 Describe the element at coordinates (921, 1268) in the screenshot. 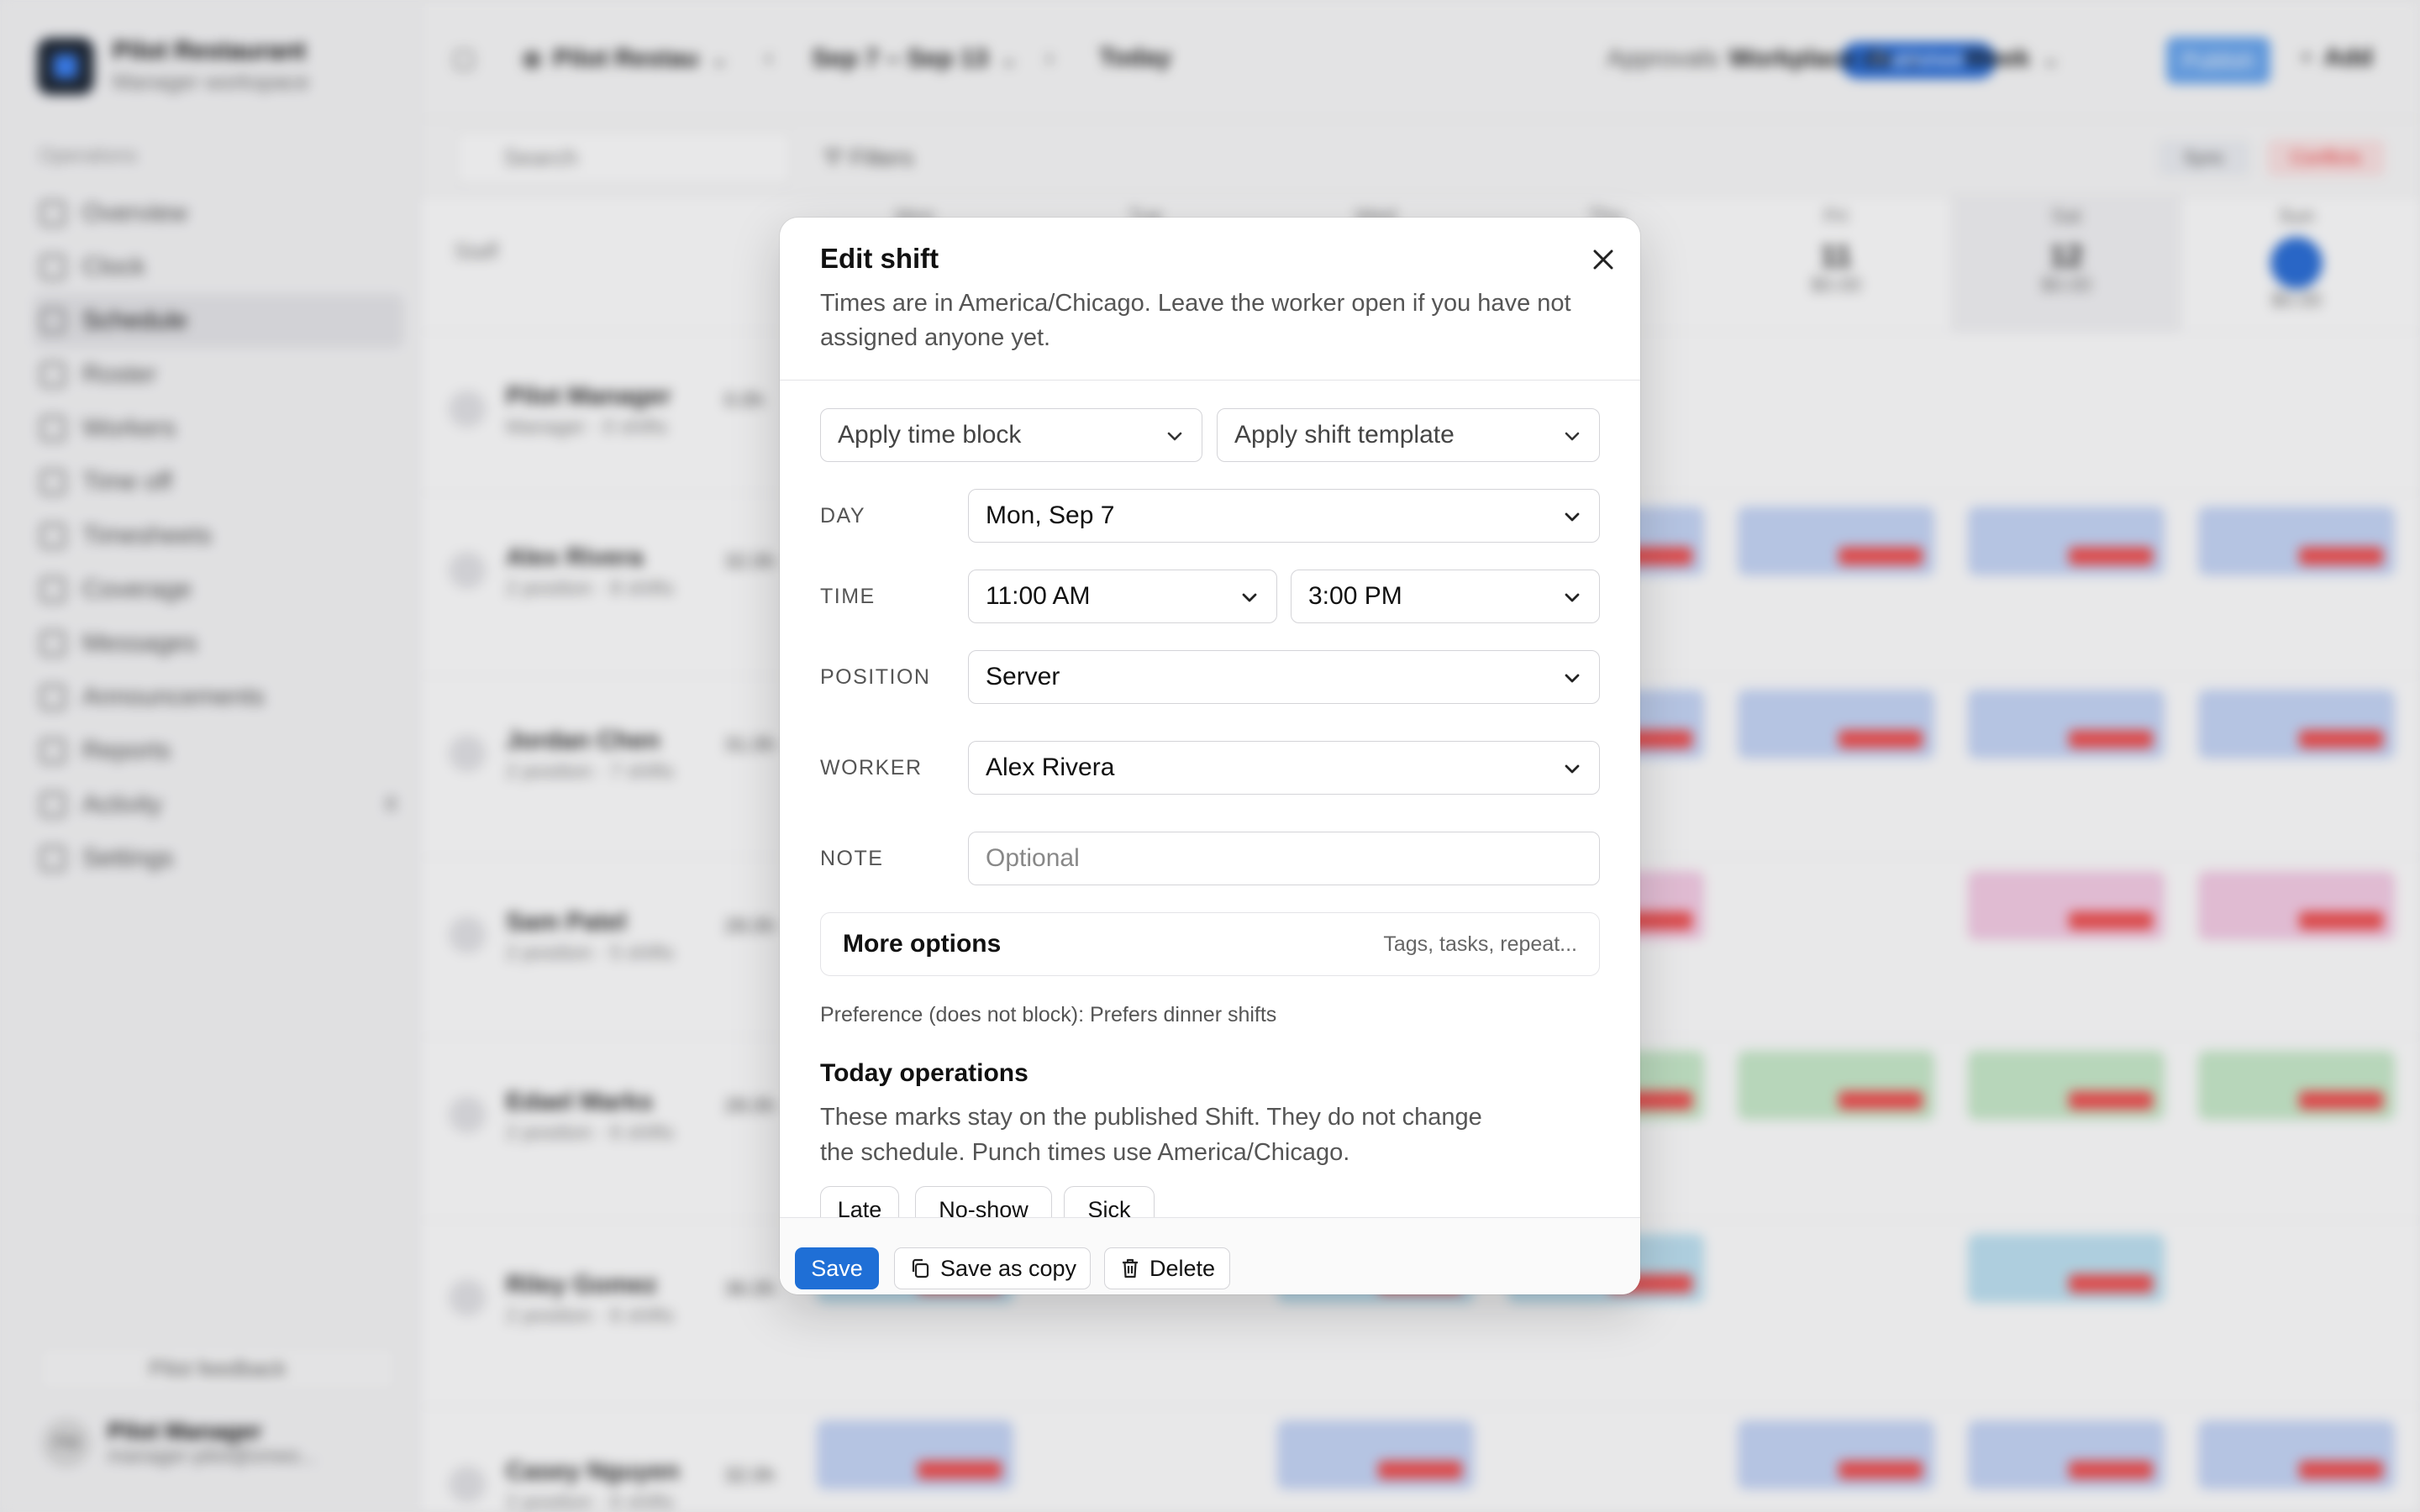

I see `copy-icon` at that location.